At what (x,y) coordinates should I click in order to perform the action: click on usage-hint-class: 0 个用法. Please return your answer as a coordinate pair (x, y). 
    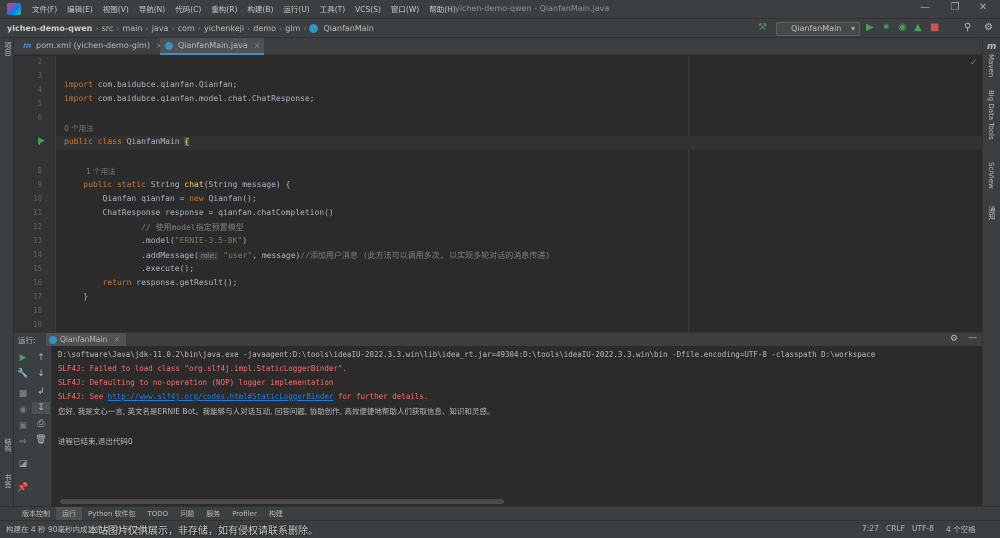
    Looking at the image, I should click on (79, 128).